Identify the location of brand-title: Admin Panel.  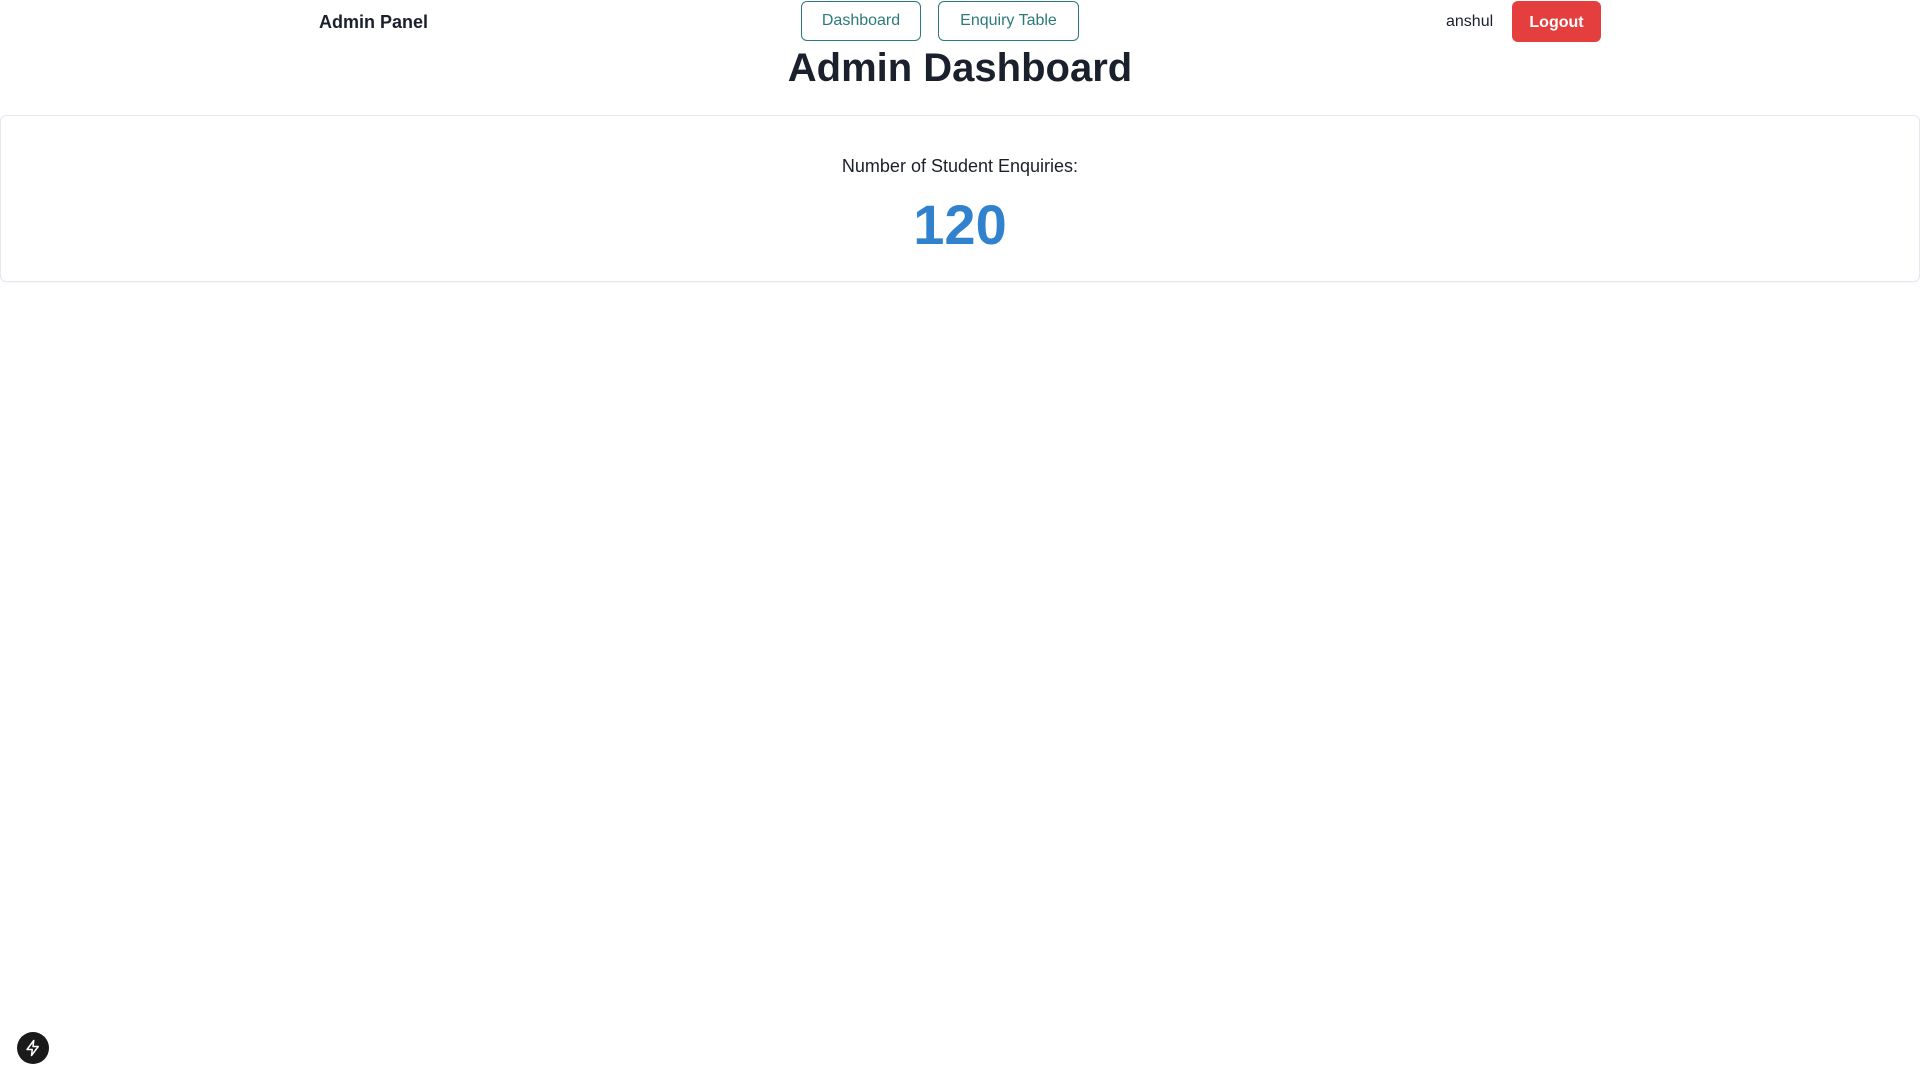
(374, 22).